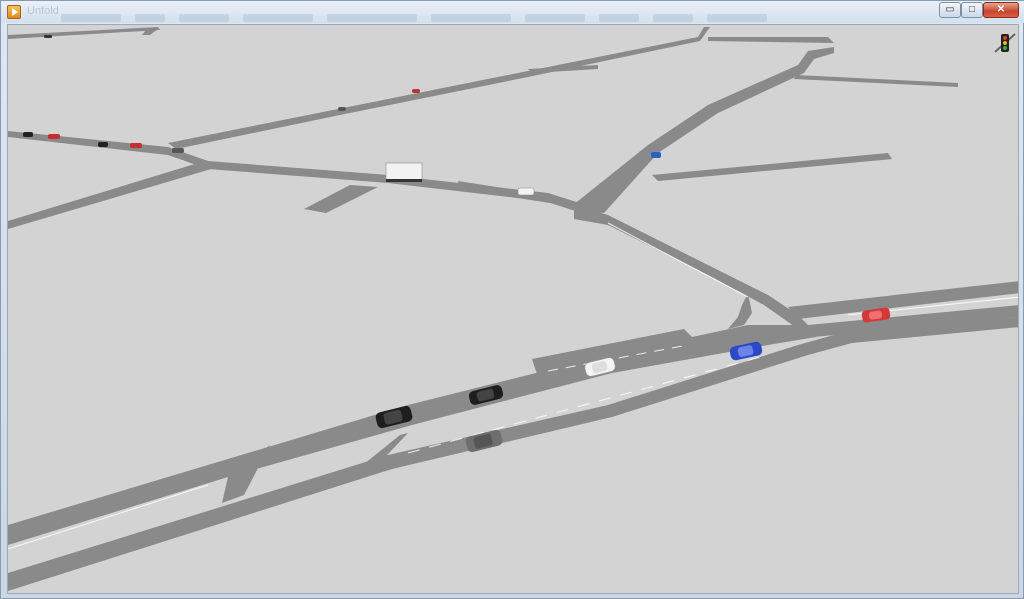 This screenshot has width=1024, height=599. What do you see at coordinates (972, 10) in the screenshot?
I see `maximize-button: □` at bounding box center [972, 10].